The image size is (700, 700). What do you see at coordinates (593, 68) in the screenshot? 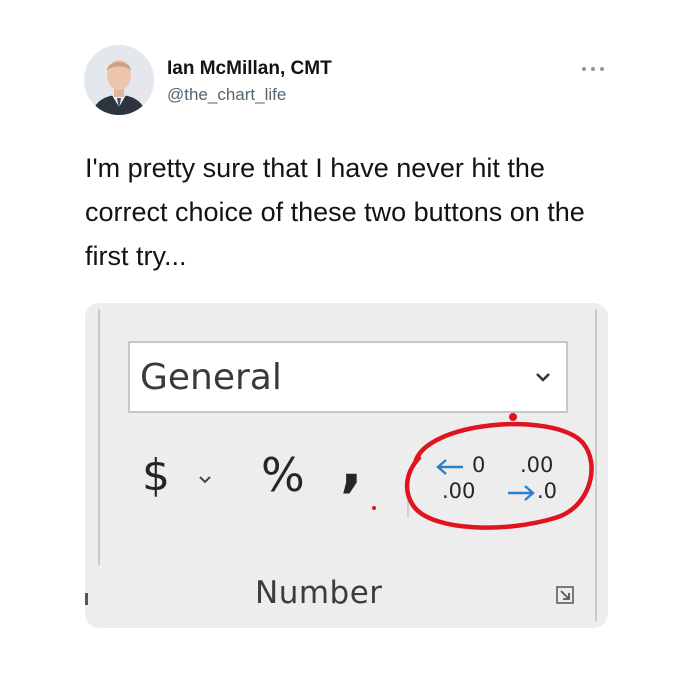
I see `more-icon` at bounding box center [593, 68].